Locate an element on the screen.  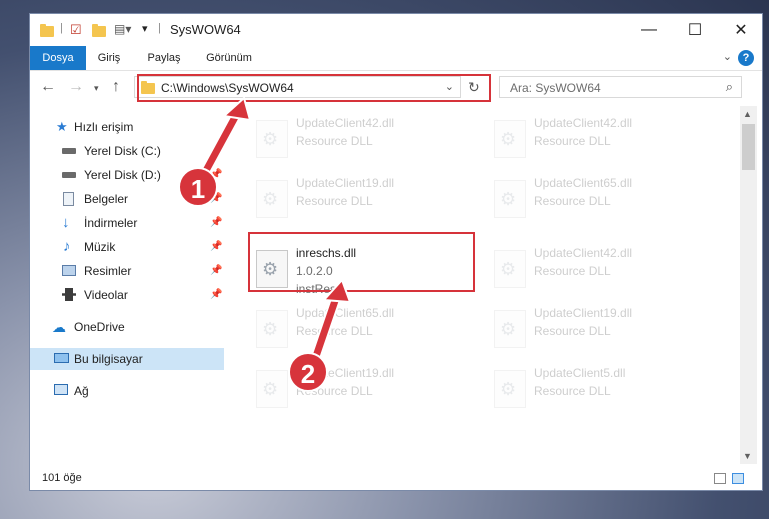
arrow-1-head is located at coordinates (236, 109).